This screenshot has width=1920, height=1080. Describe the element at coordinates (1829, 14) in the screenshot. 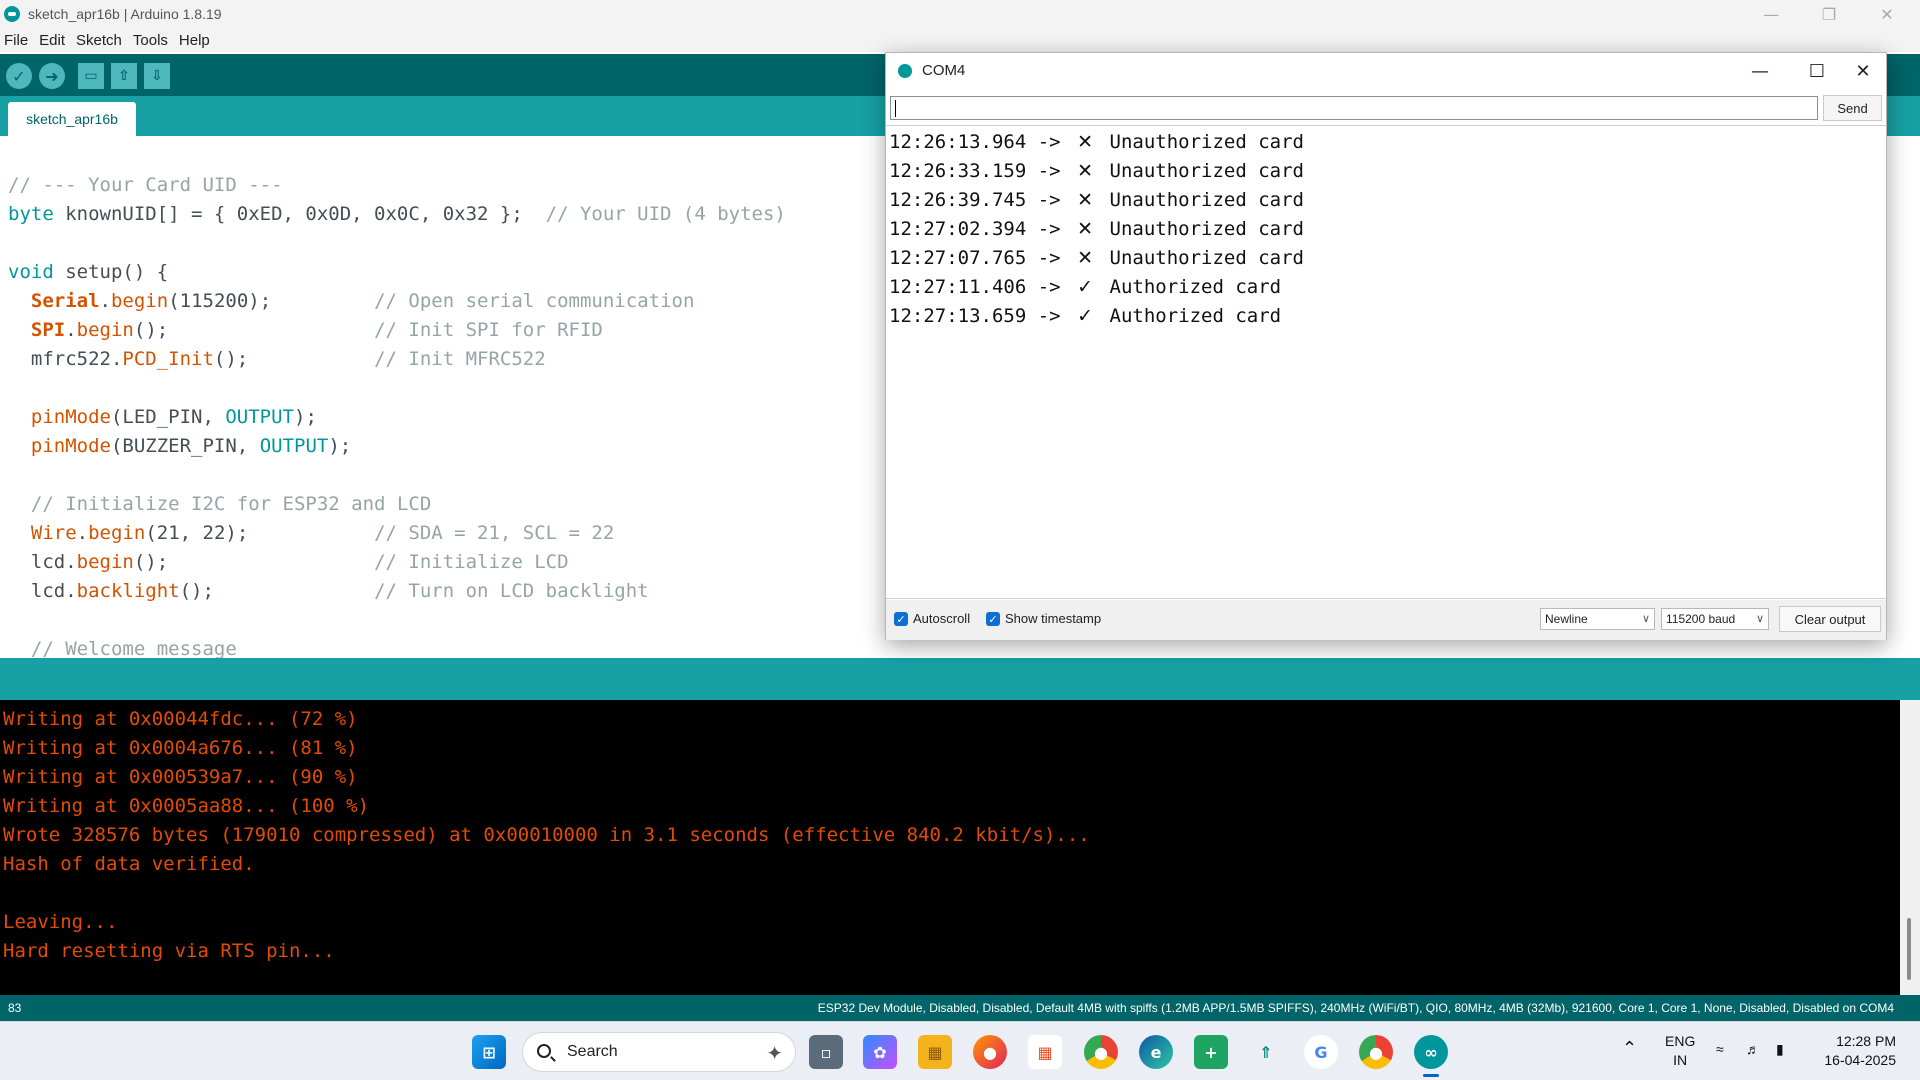

I see `restore-icon: ❐` at that location.